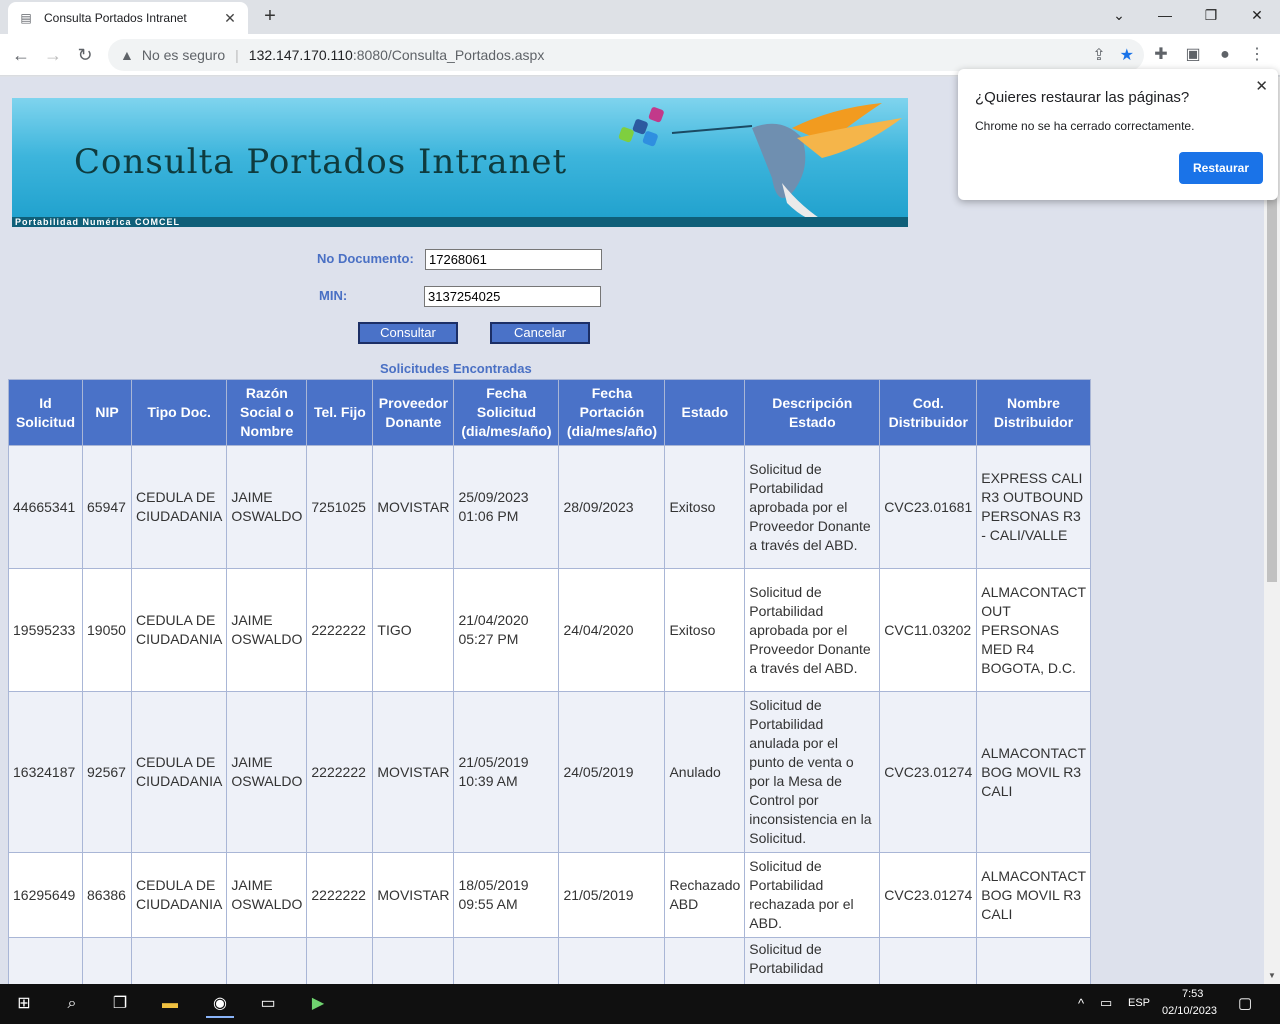 This screenshot has height=1024, width=1280. Describe the element at coordinates (506, 895) in the screenshot. I see `cell-fecha-solicitud: 18/05/2019 09:55 AM` at that location.